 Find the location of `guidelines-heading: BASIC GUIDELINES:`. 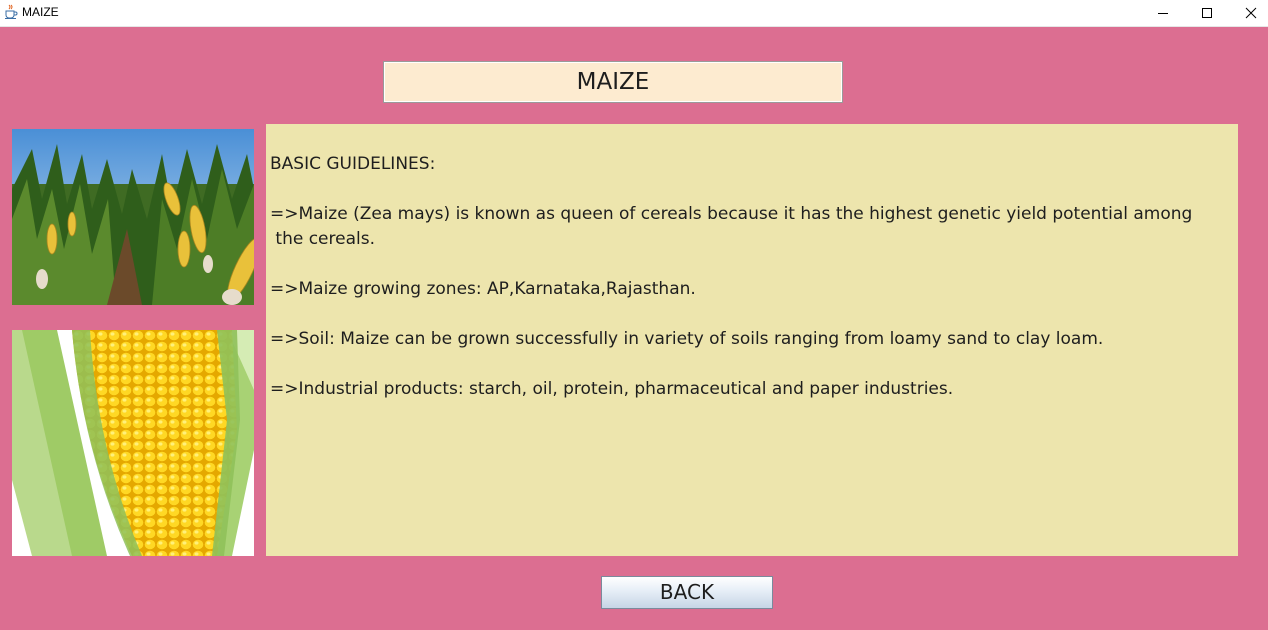

guidelines-heading: BASIC GUIDELINES: is located at coordinates (353, 164).